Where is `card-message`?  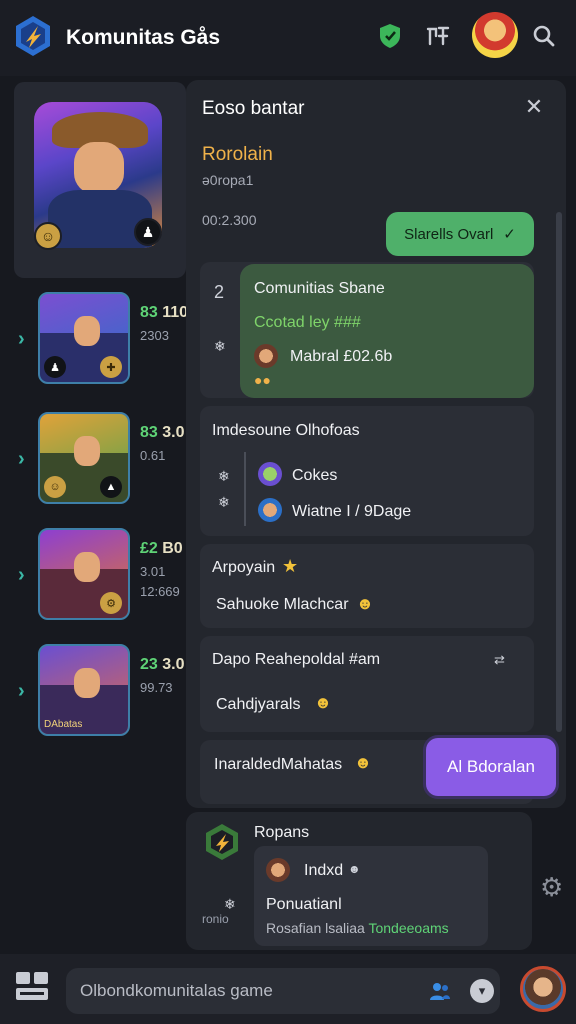 card-message is located at coordinates (367, 586).